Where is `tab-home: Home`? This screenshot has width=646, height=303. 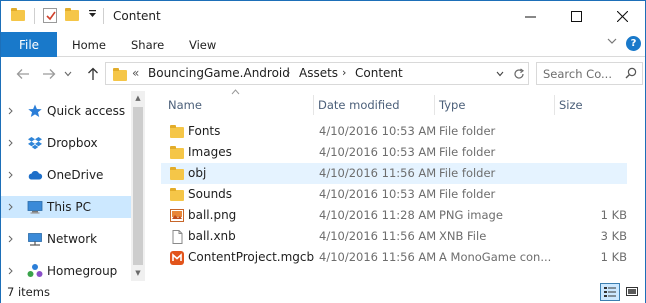 tab-home: Home is located at coordinates (89, 44).